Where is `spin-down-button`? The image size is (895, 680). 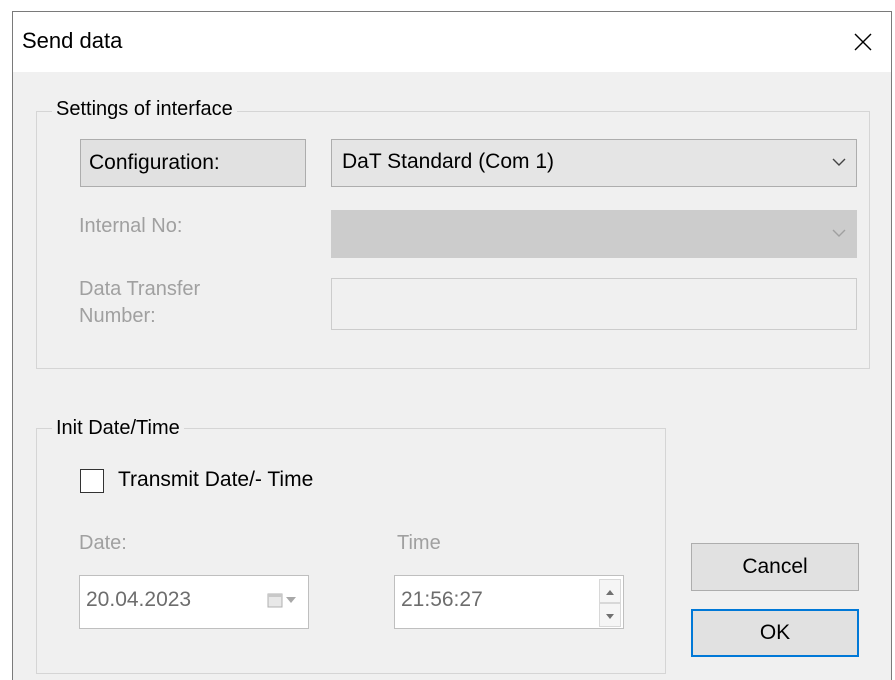 spin-down-button is located at coordinates (610, 615).